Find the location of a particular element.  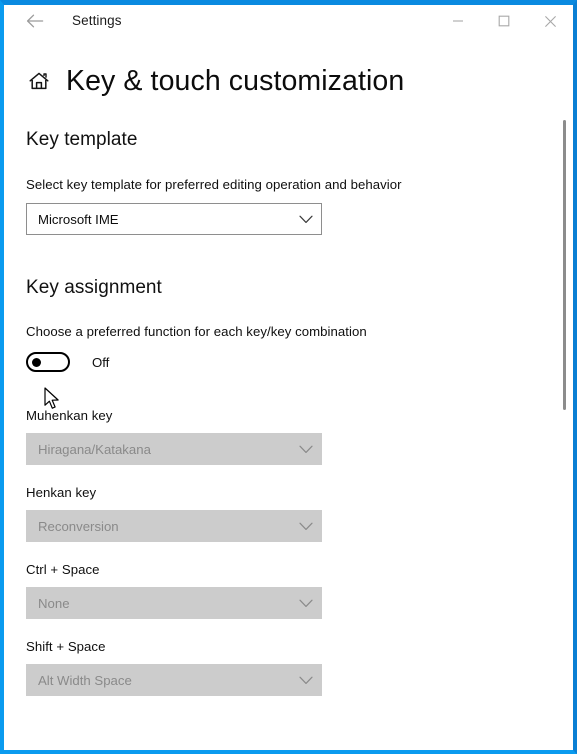

key-dropdown-ctrl-space-value: None is located at coordinates (54, 603).